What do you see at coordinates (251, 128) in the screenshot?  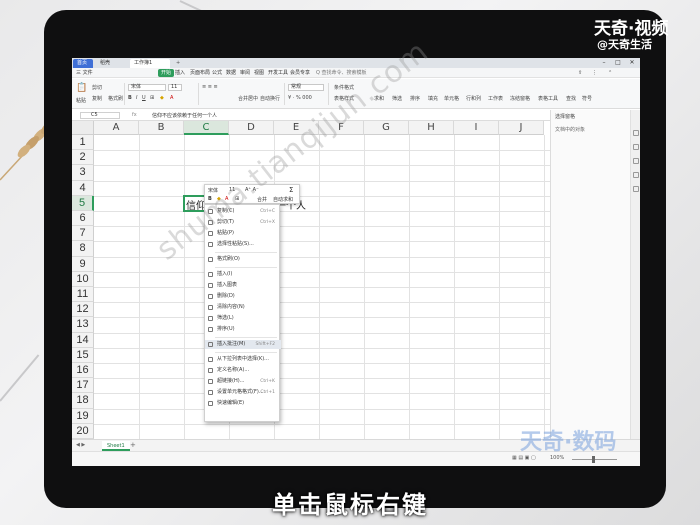 I see `column-header-d: D` at bounding box center [251, 128].